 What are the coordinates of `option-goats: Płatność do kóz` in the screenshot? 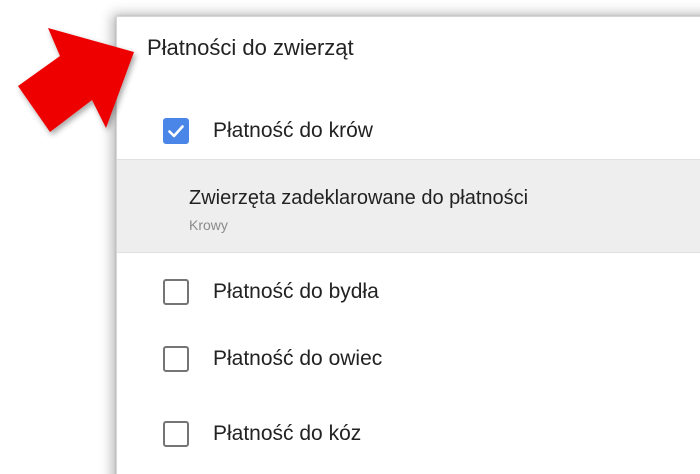 It's located at (262, 434).